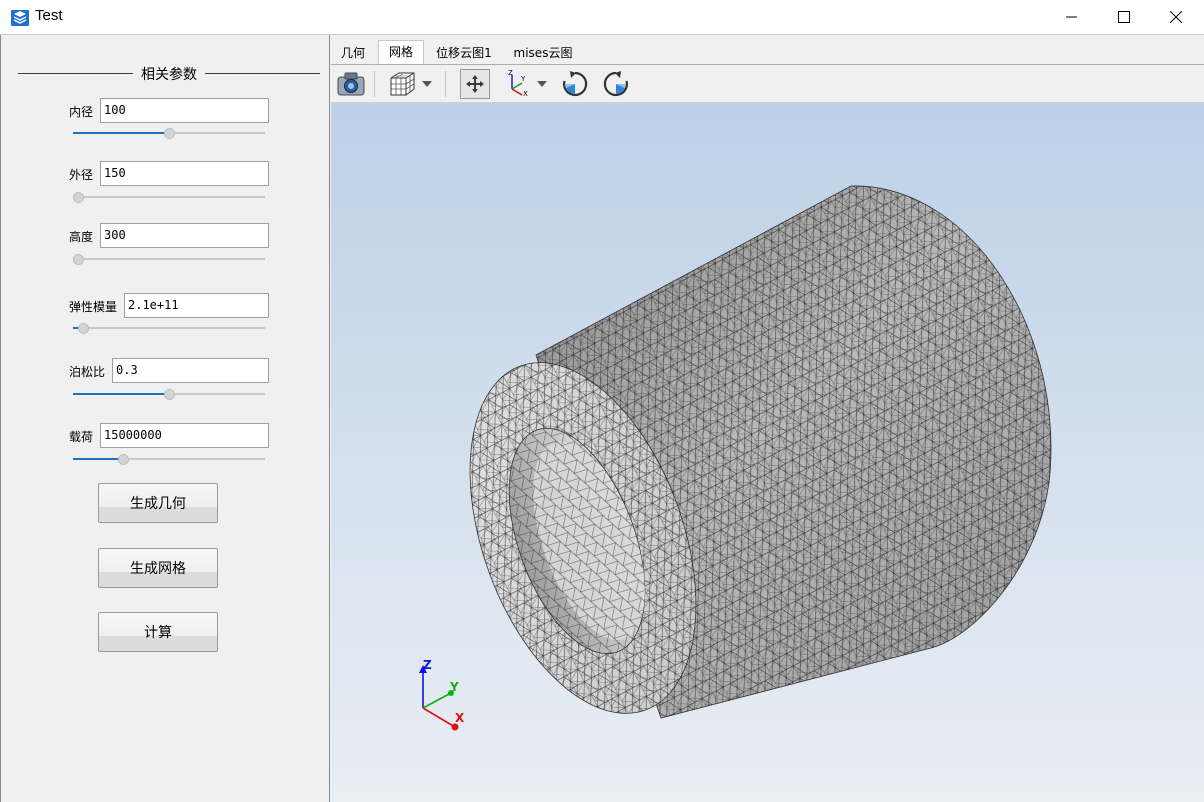  What do you see at coordinates (523, 79) in the screenshot?
I see `svg-text: Y` at bounding box center [523, 79].